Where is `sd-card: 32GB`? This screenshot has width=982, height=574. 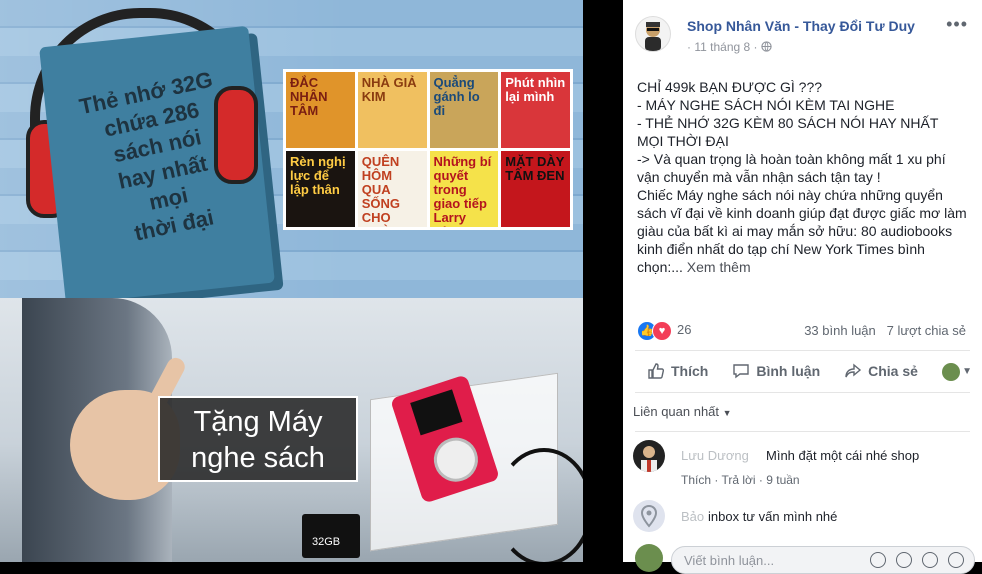 sd-card: 32GB is located at coordinates (331, 536).